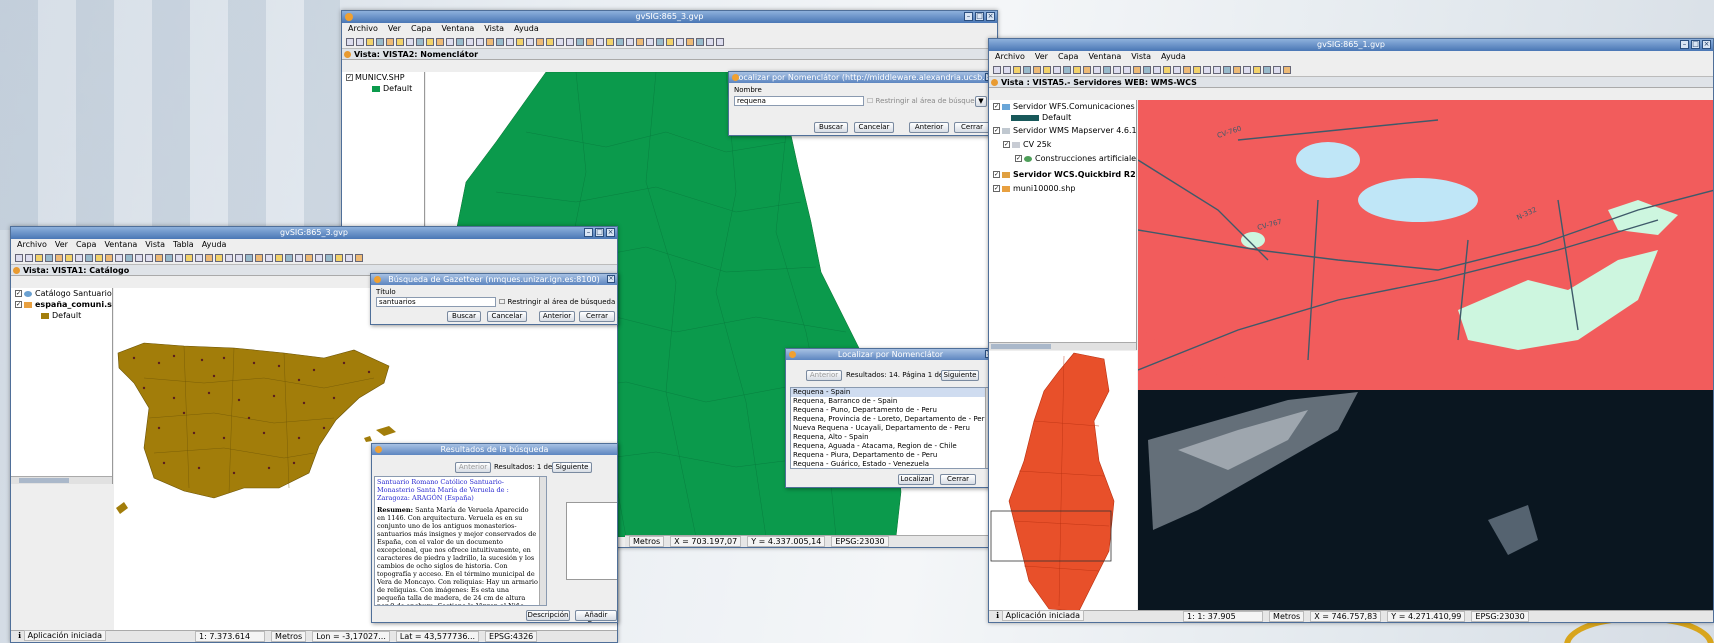  I want to click on list-item: Requena - Guárico, Estado - Venezuela, so click(891, 464).